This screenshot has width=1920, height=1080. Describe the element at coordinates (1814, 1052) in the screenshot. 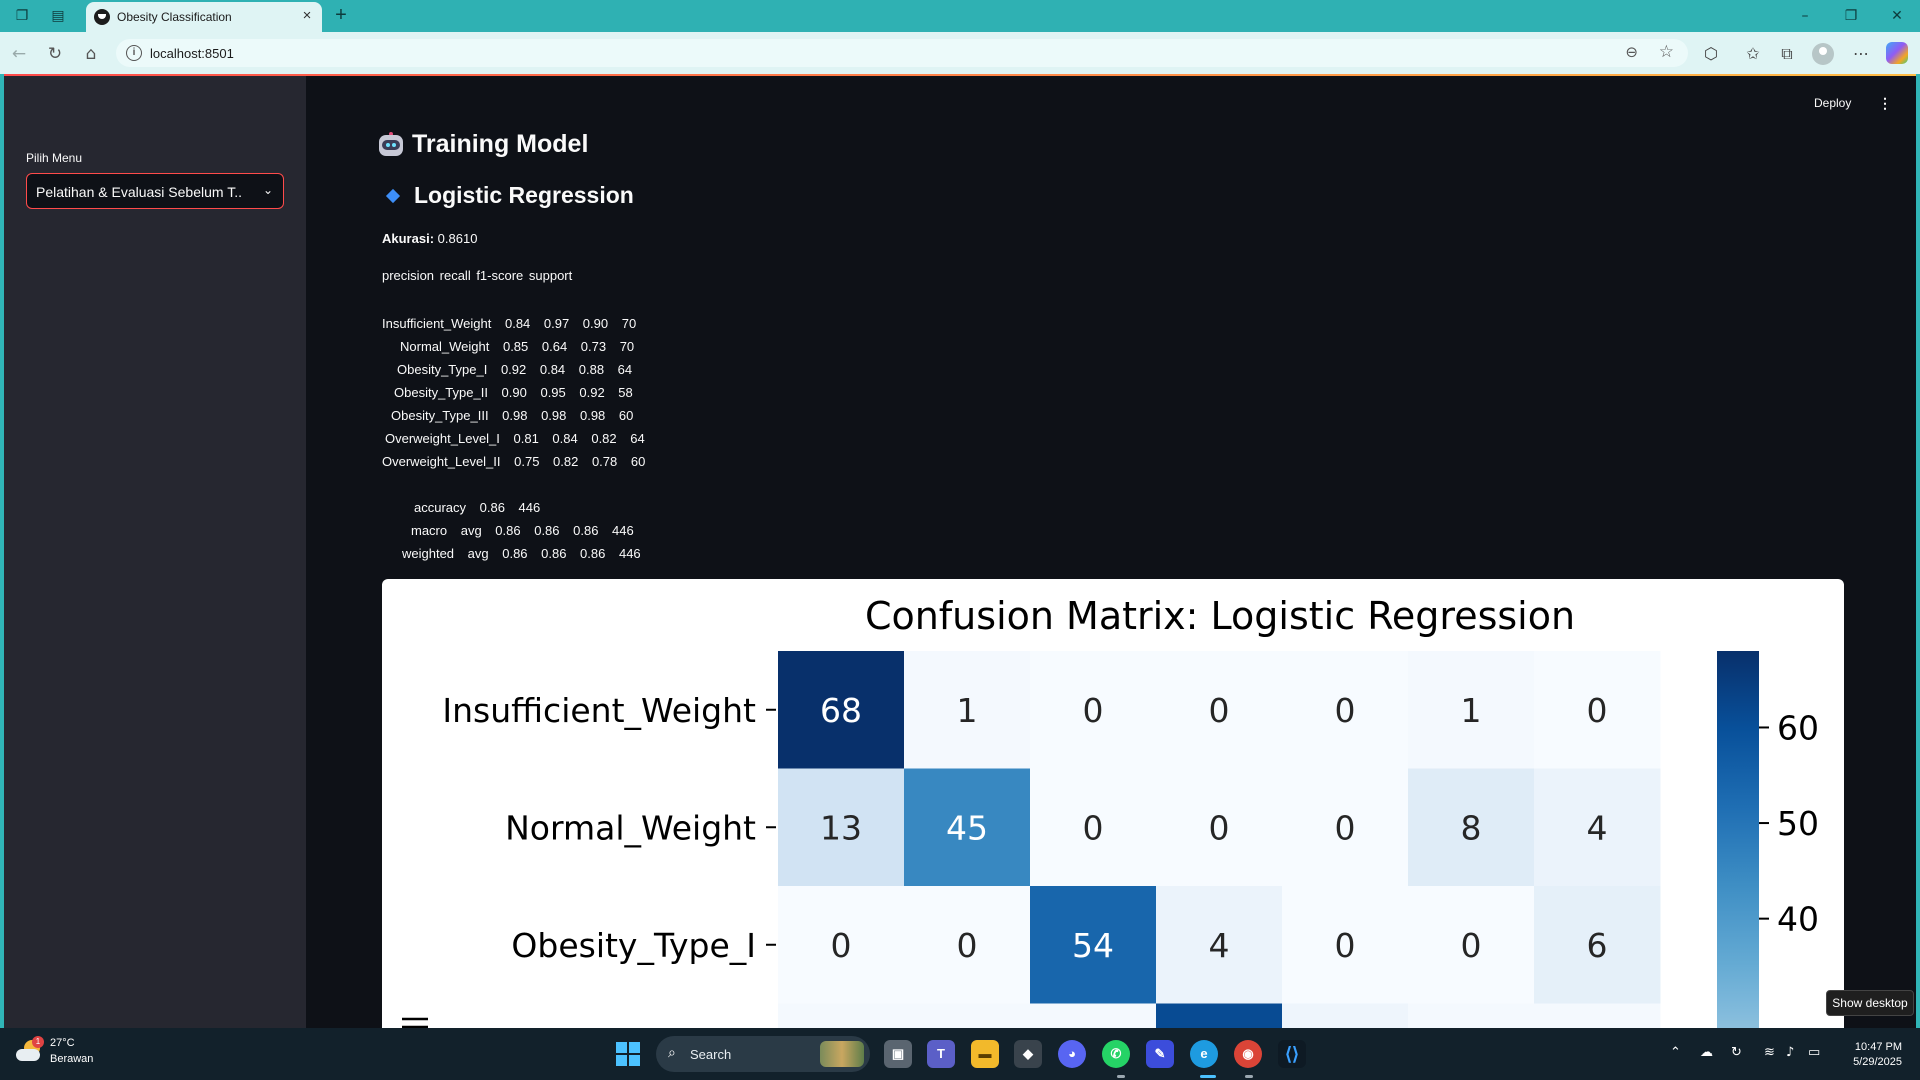

I see `battery-icon: ▭` at that location.